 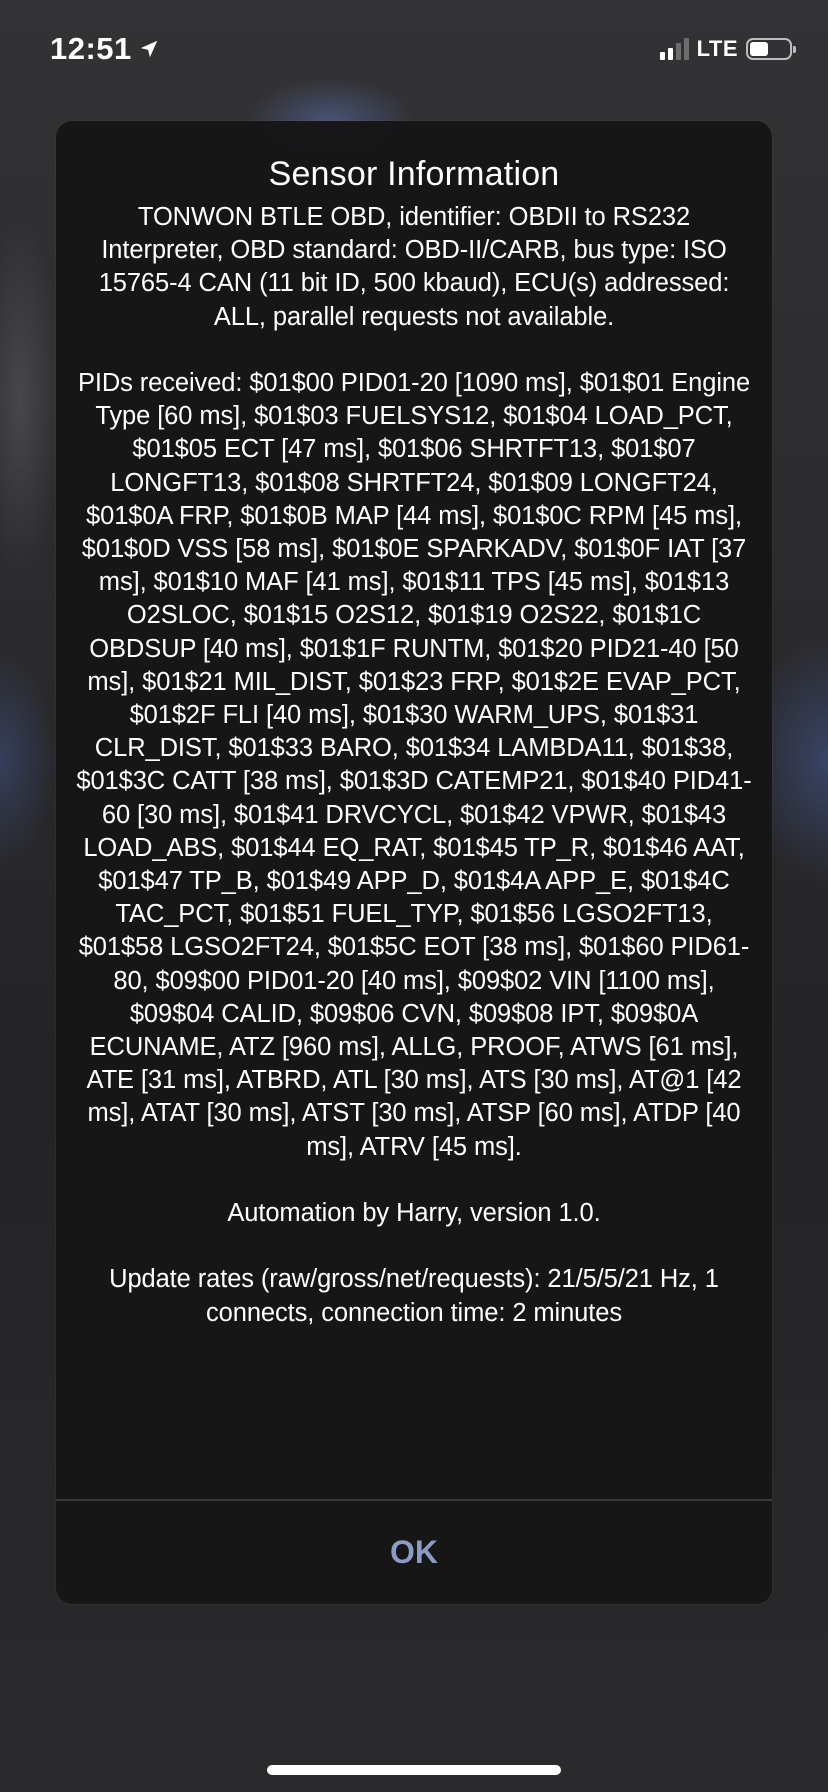 I want to click on status-time: 12:51, so click(x=105, y=49).